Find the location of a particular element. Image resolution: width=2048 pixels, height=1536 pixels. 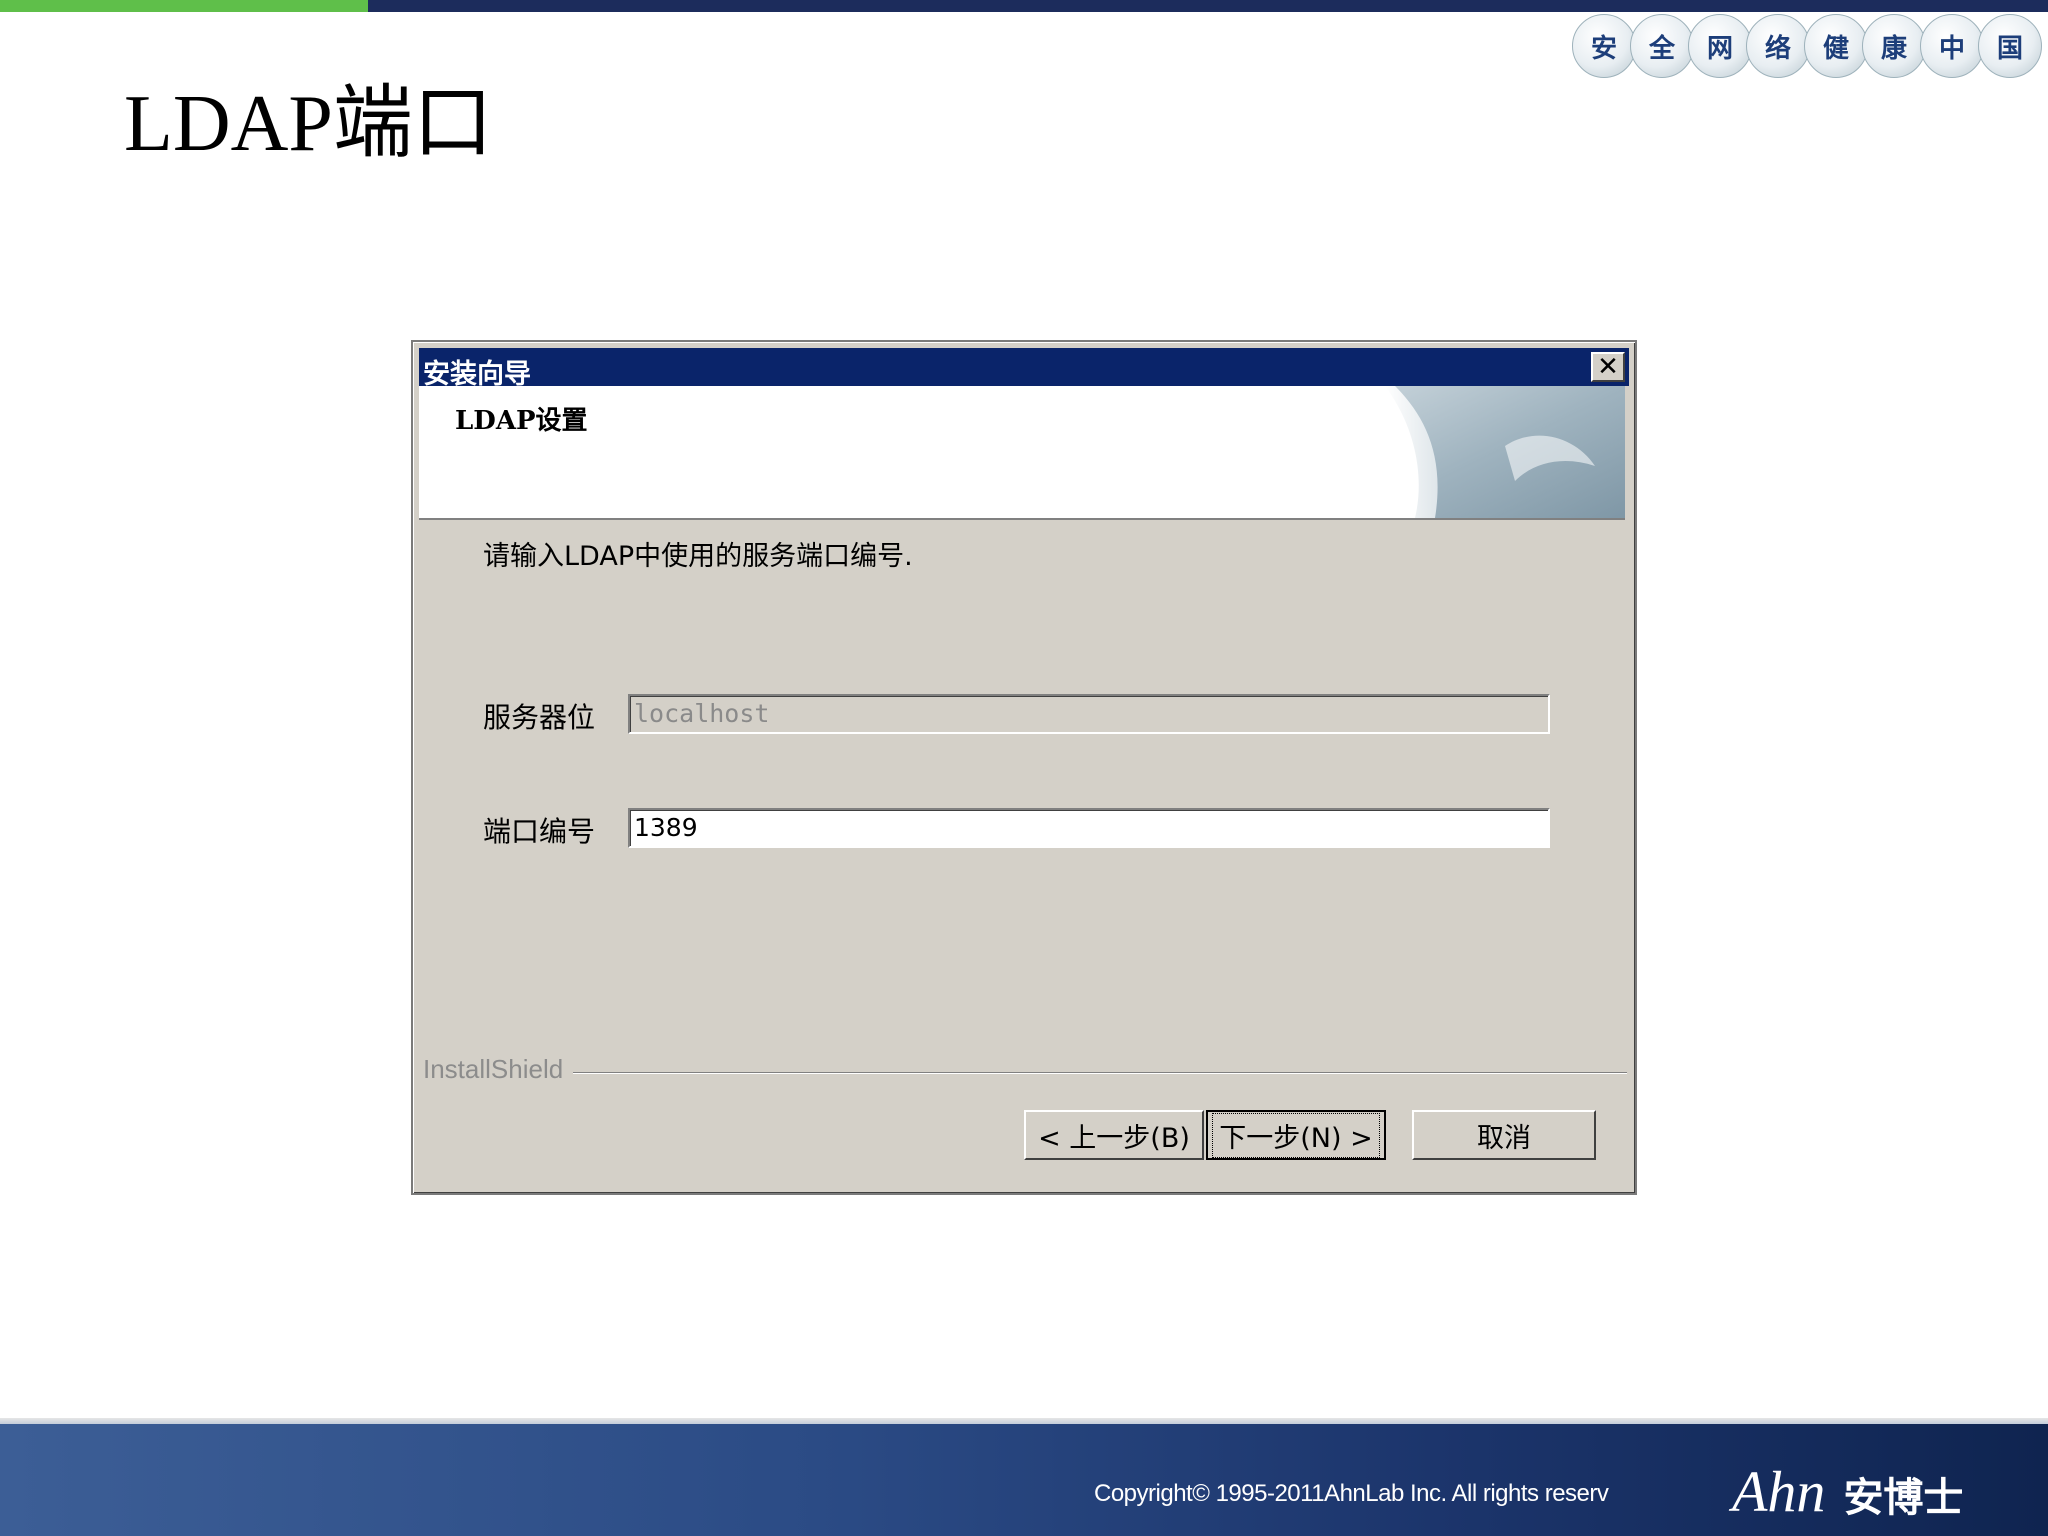

dialog-titlebar: 安装向导 ✕ is located at coordinates (1024, 369).